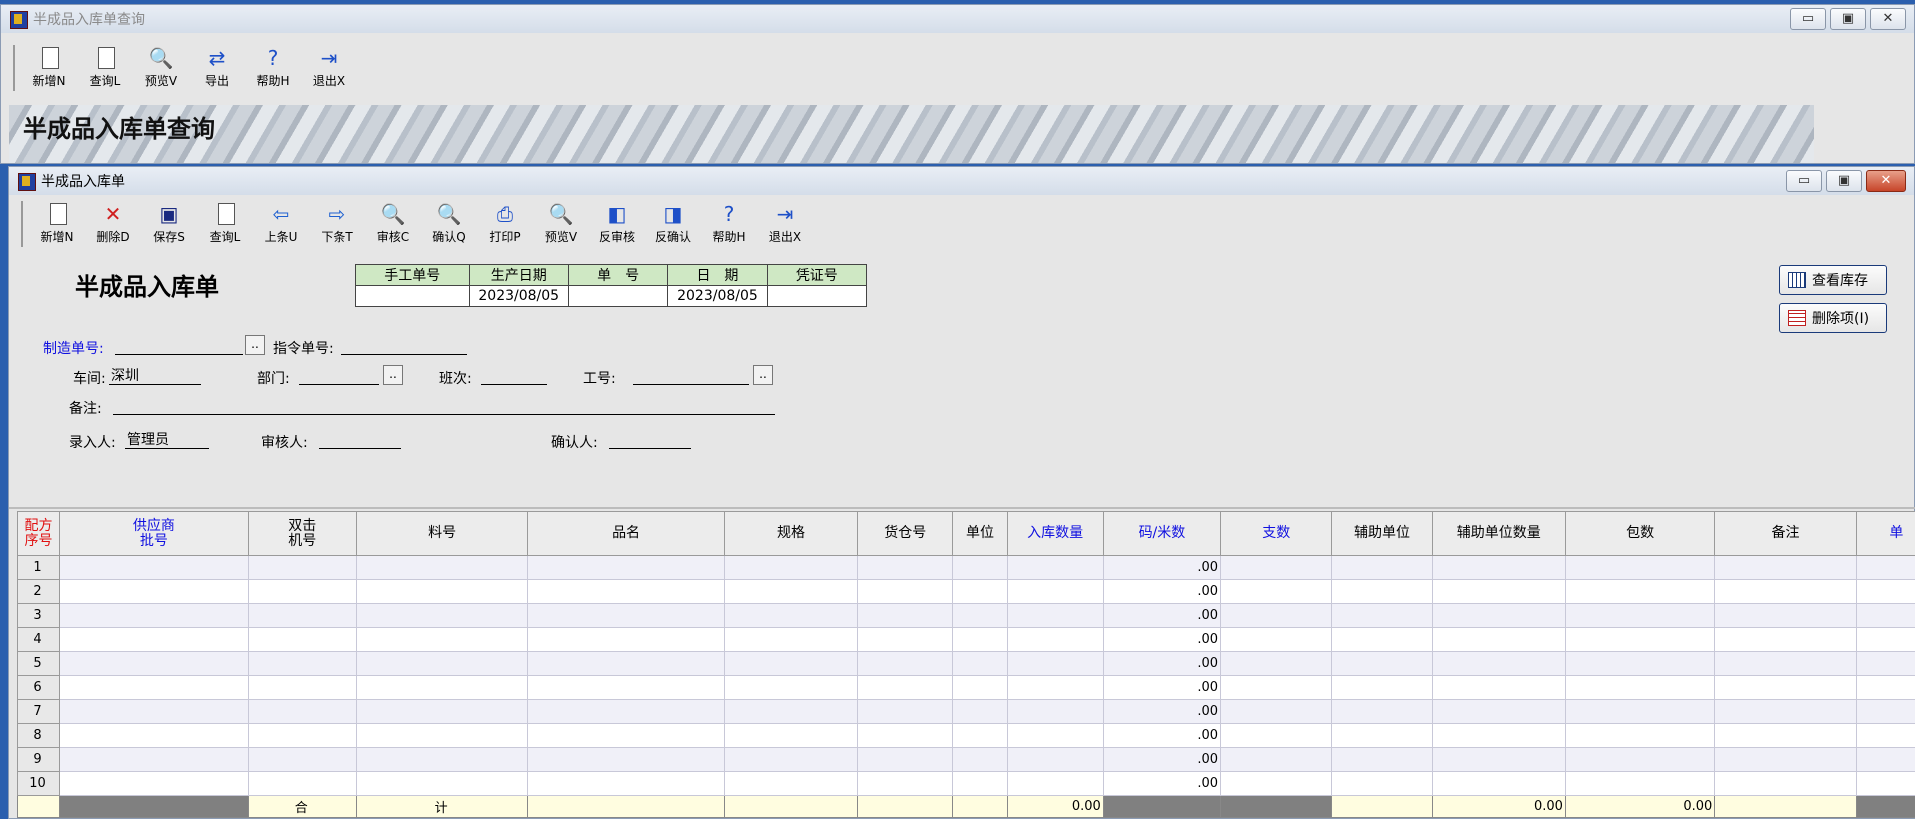  I want to click on receipt-toolbar-button-13: ⇥ 退出X, so click(785, 224).